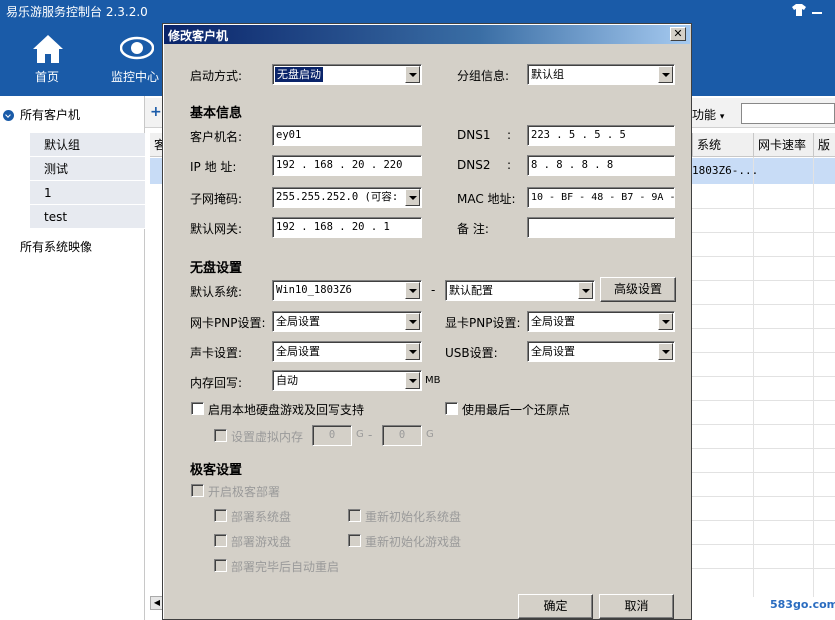 Image resolution: width=835 pixels, height=620 pixels. Describe the element at coordinates (413, 517) in the screenshot. I see `reinit-system-label: 重新初始化系统盘` at that location.